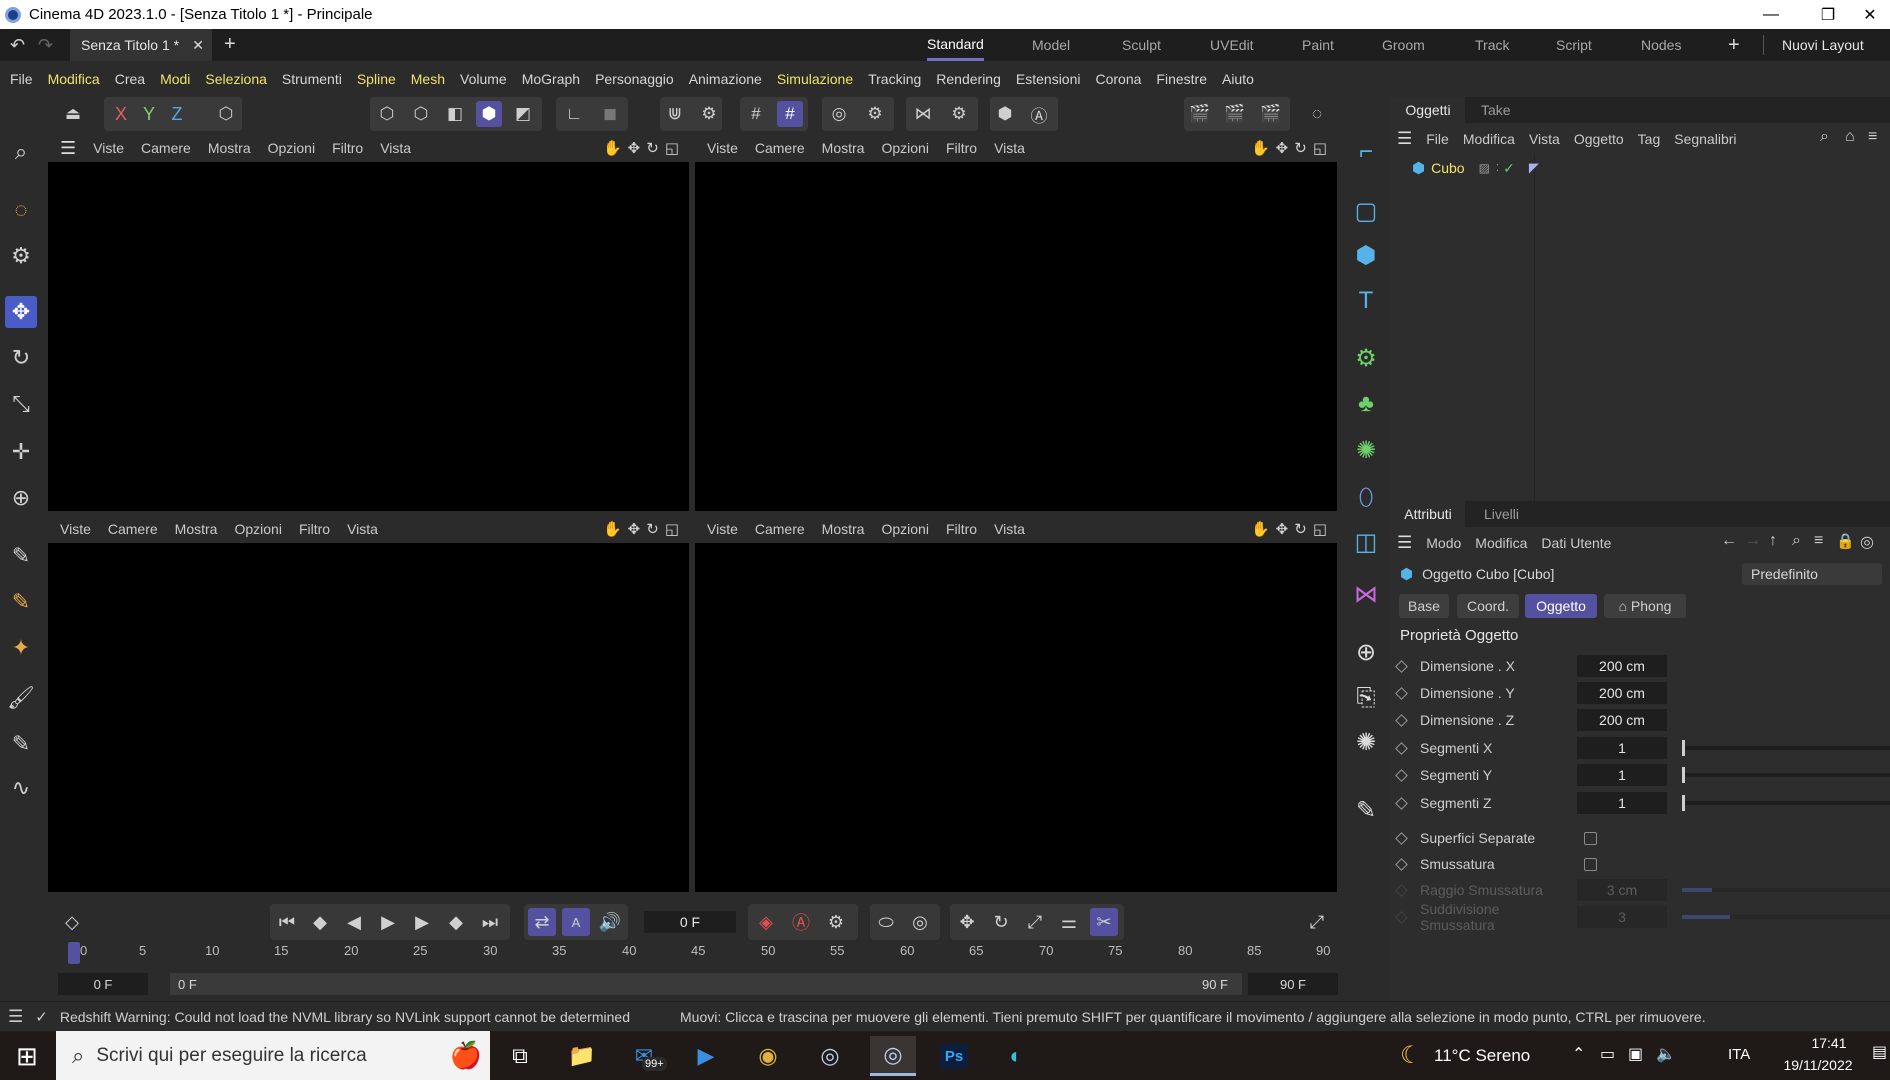  I want to click on uv-mode-icon: ◩, so click(523, 114).